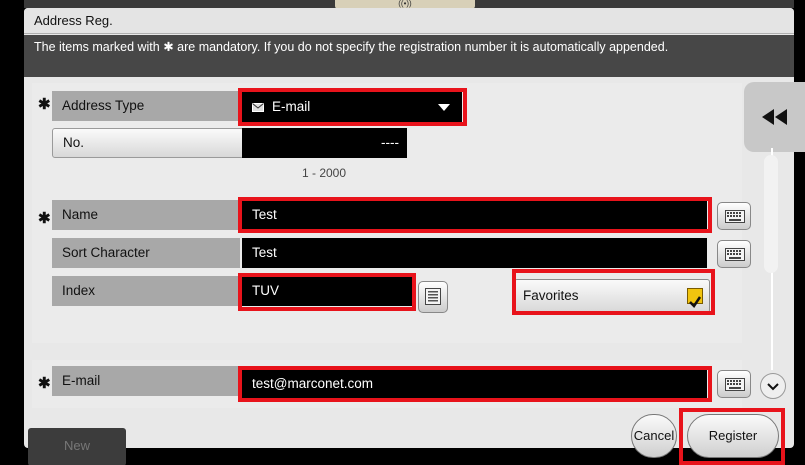 The height and width of the screenshot is (465, 805). Describe the element at coordinates (474, 253) in the screenshot. I see `sort-character-field: Test` at that location.